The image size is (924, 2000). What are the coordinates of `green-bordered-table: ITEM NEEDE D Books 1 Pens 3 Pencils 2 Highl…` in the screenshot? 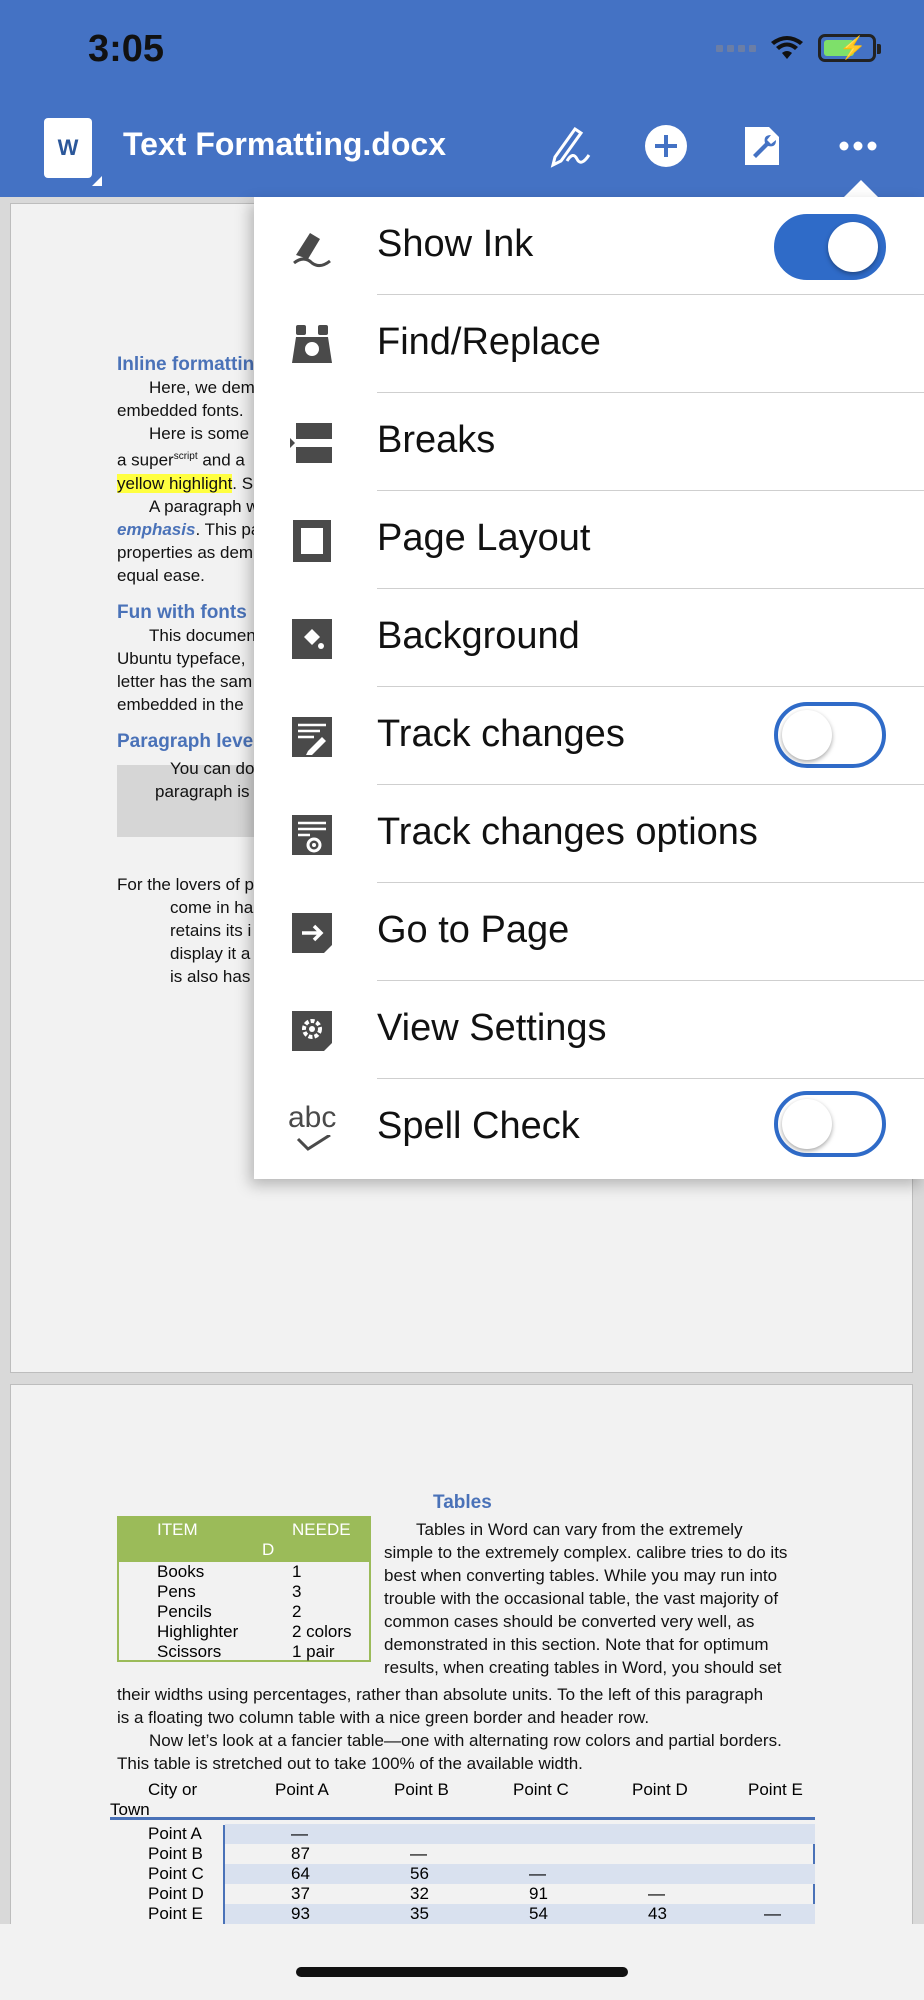 It's located at (244, 1589).